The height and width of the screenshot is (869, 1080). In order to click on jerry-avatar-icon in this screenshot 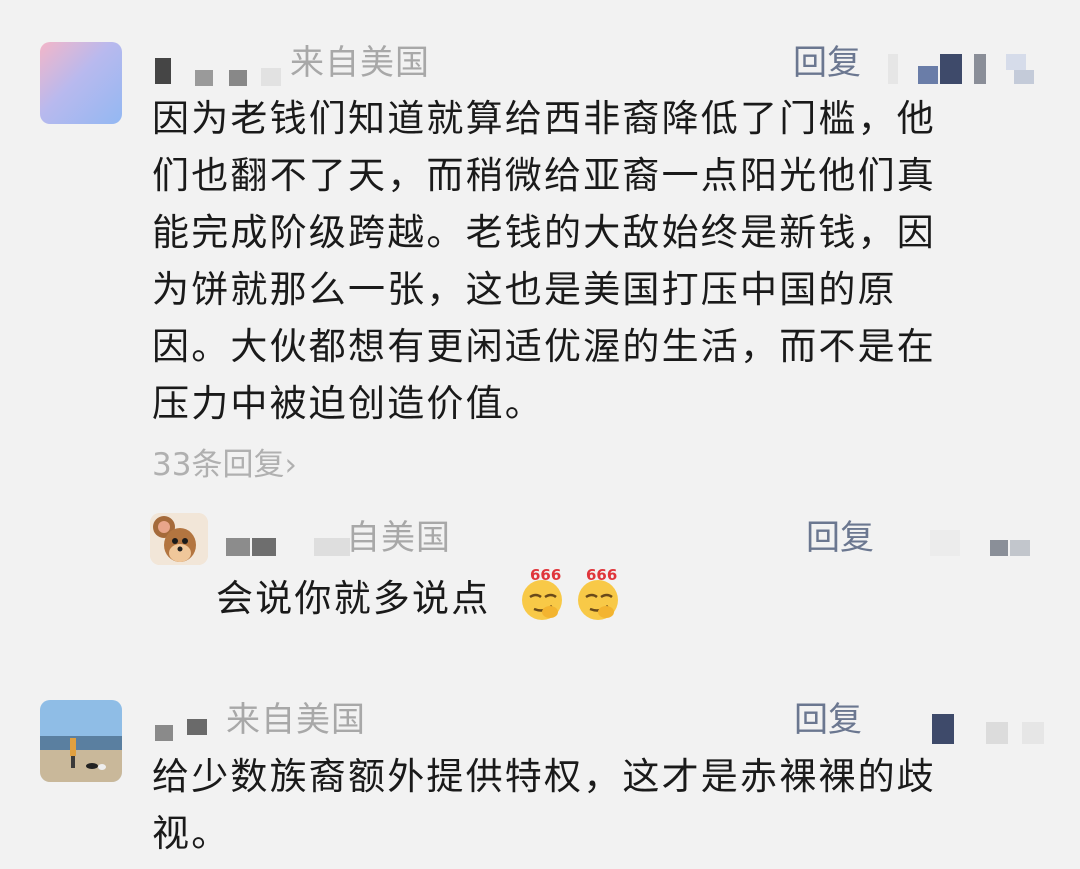, I will do `click(179, 539)`.